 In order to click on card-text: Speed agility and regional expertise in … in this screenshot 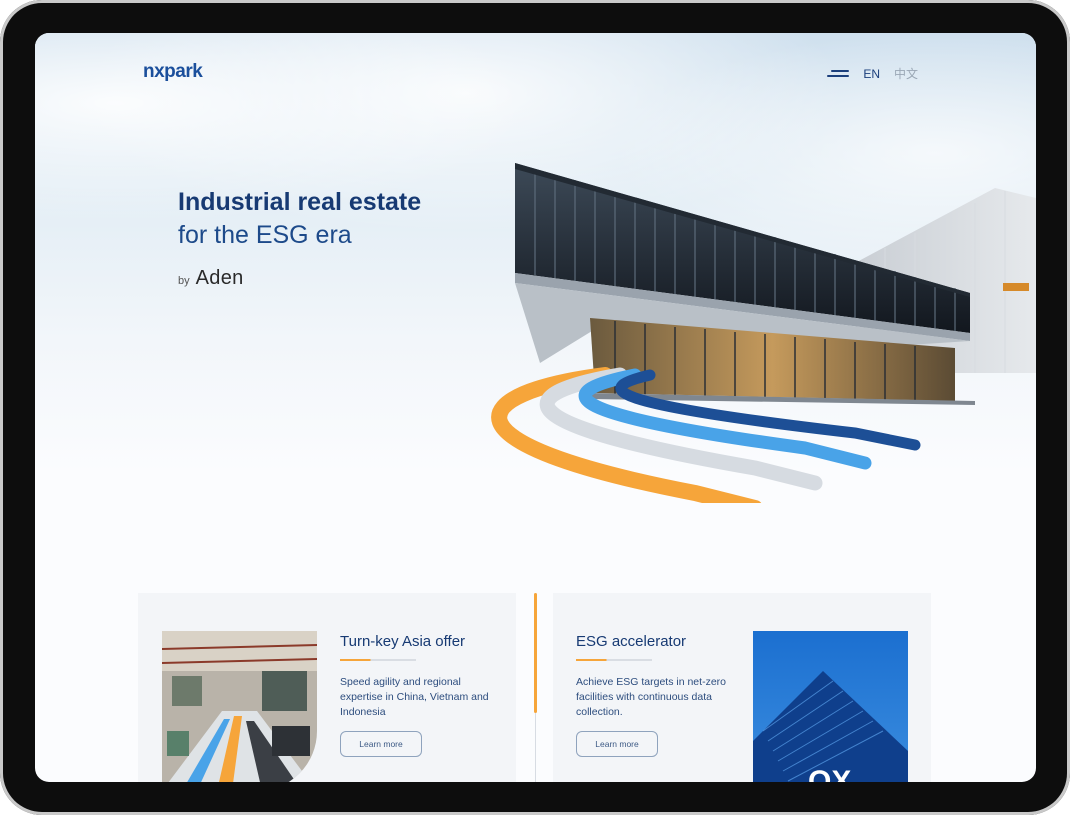, I will do `click(414, 697)`.